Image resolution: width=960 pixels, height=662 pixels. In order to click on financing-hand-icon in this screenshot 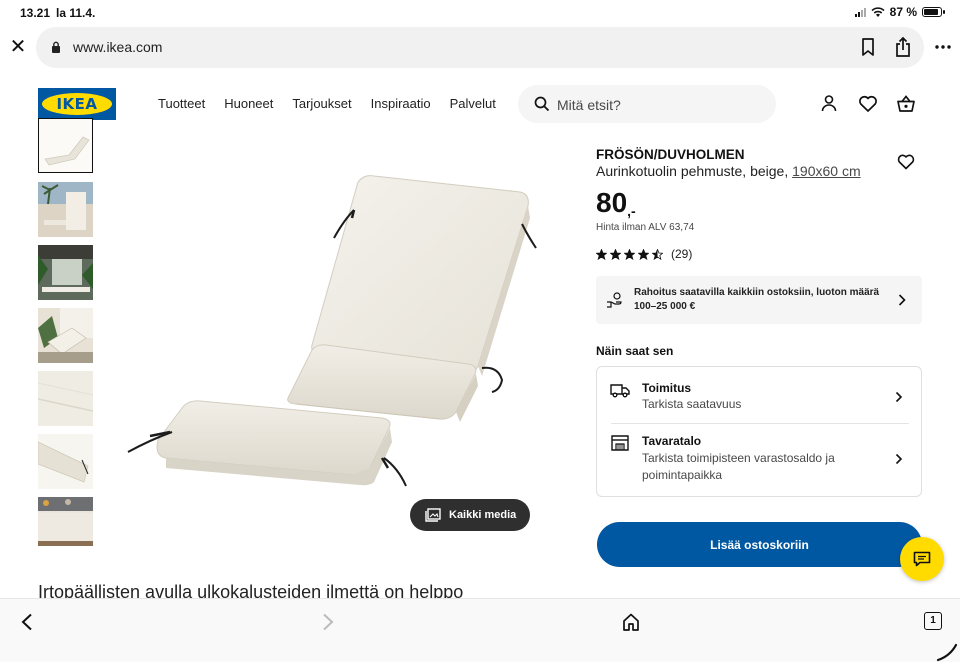, I will do `click(614, 300)`.